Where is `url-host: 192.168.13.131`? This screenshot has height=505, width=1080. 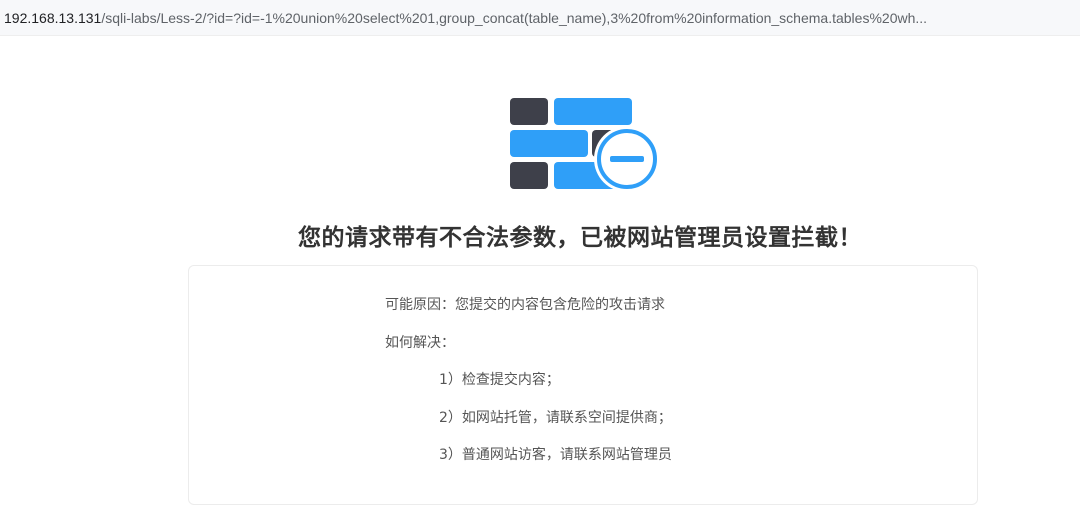
url-host: 192.168.13.131 is located at coordinates (53, 17).